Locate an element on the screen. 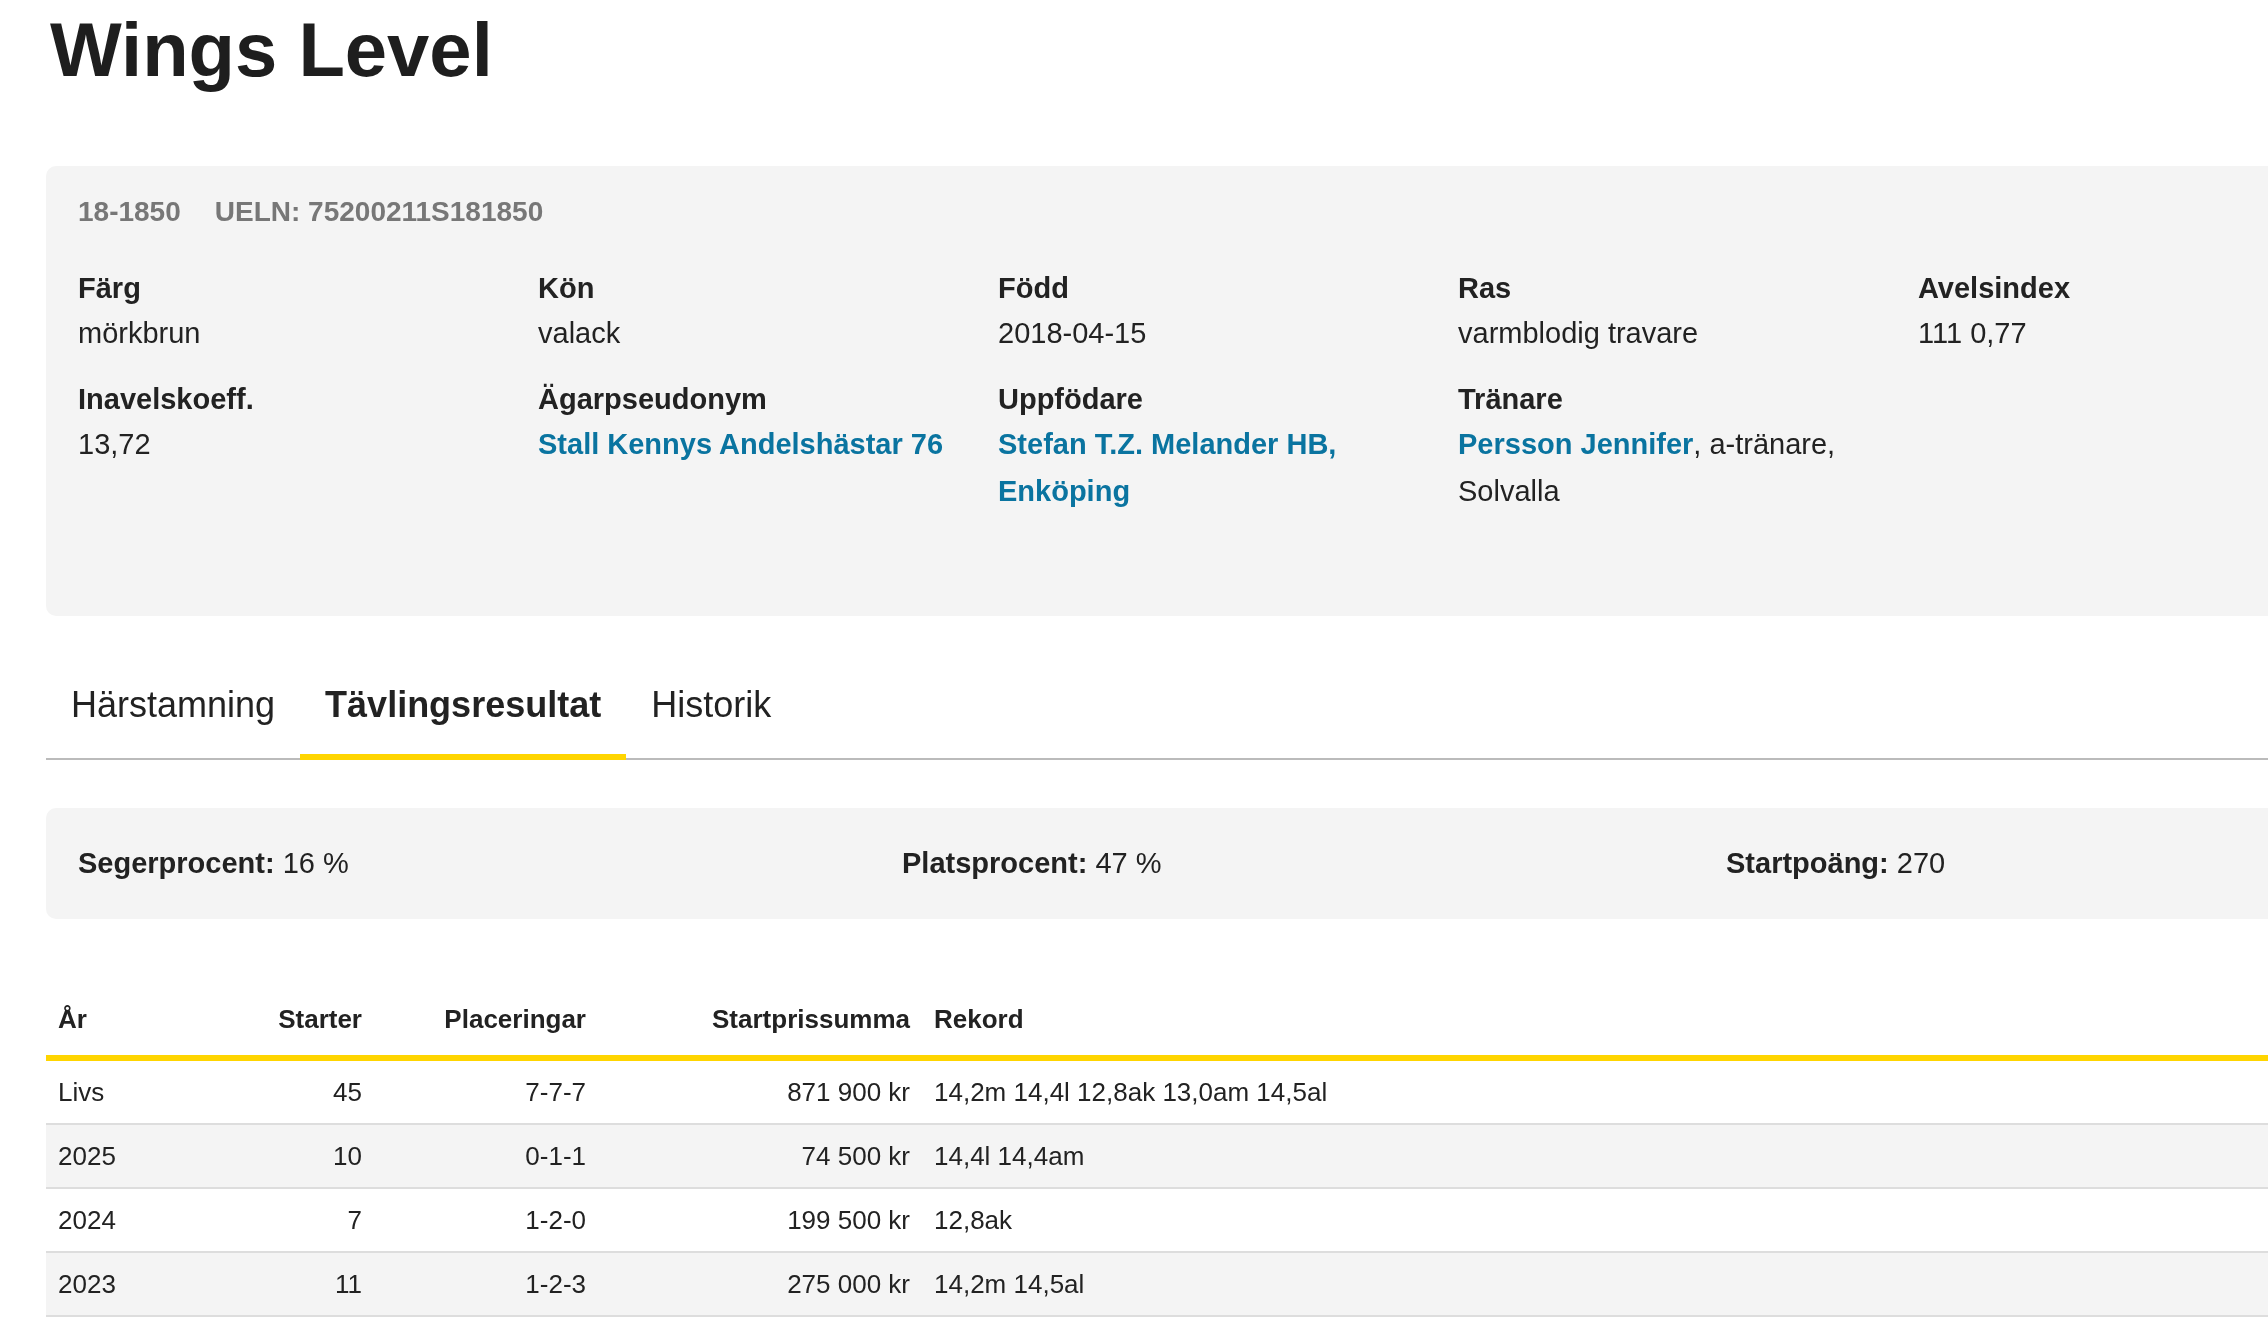  field-value: varmblodig travare is located at coordinates (1579, 333).